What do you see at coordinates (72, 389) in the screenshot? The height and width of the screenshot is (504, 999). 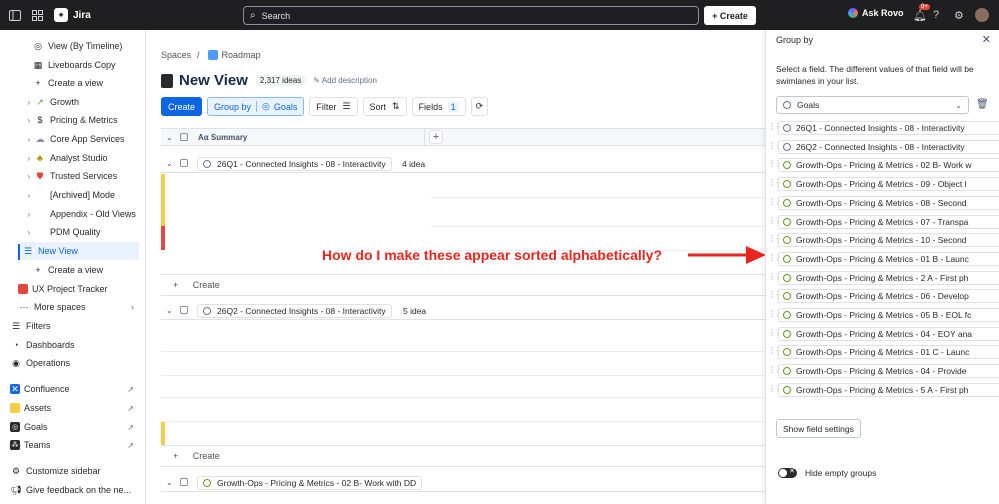 I see `sidebar-item-confluence: ✕ Confluence ↗` at bounding box center [72, 389].